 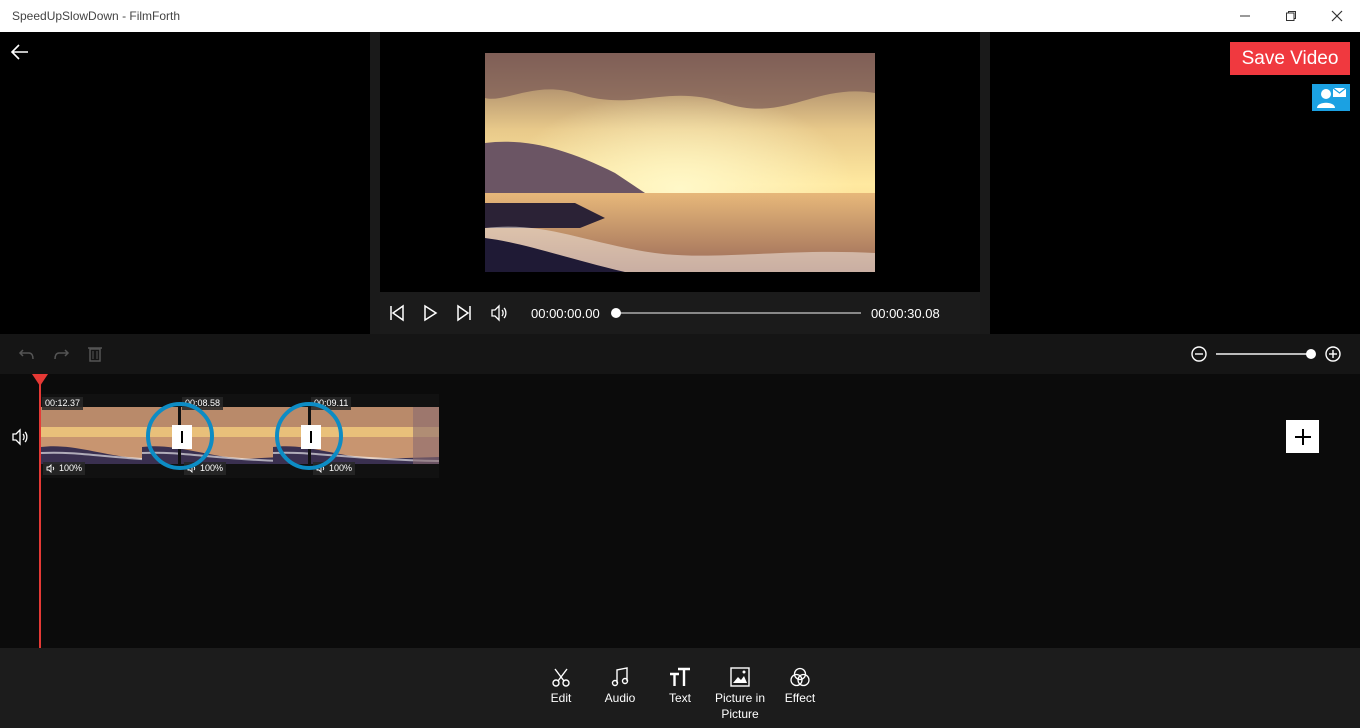 What do you see at coordinates (800, 677) in the screenshot?
I see `effect-icon` at bounding box center [800, 677].